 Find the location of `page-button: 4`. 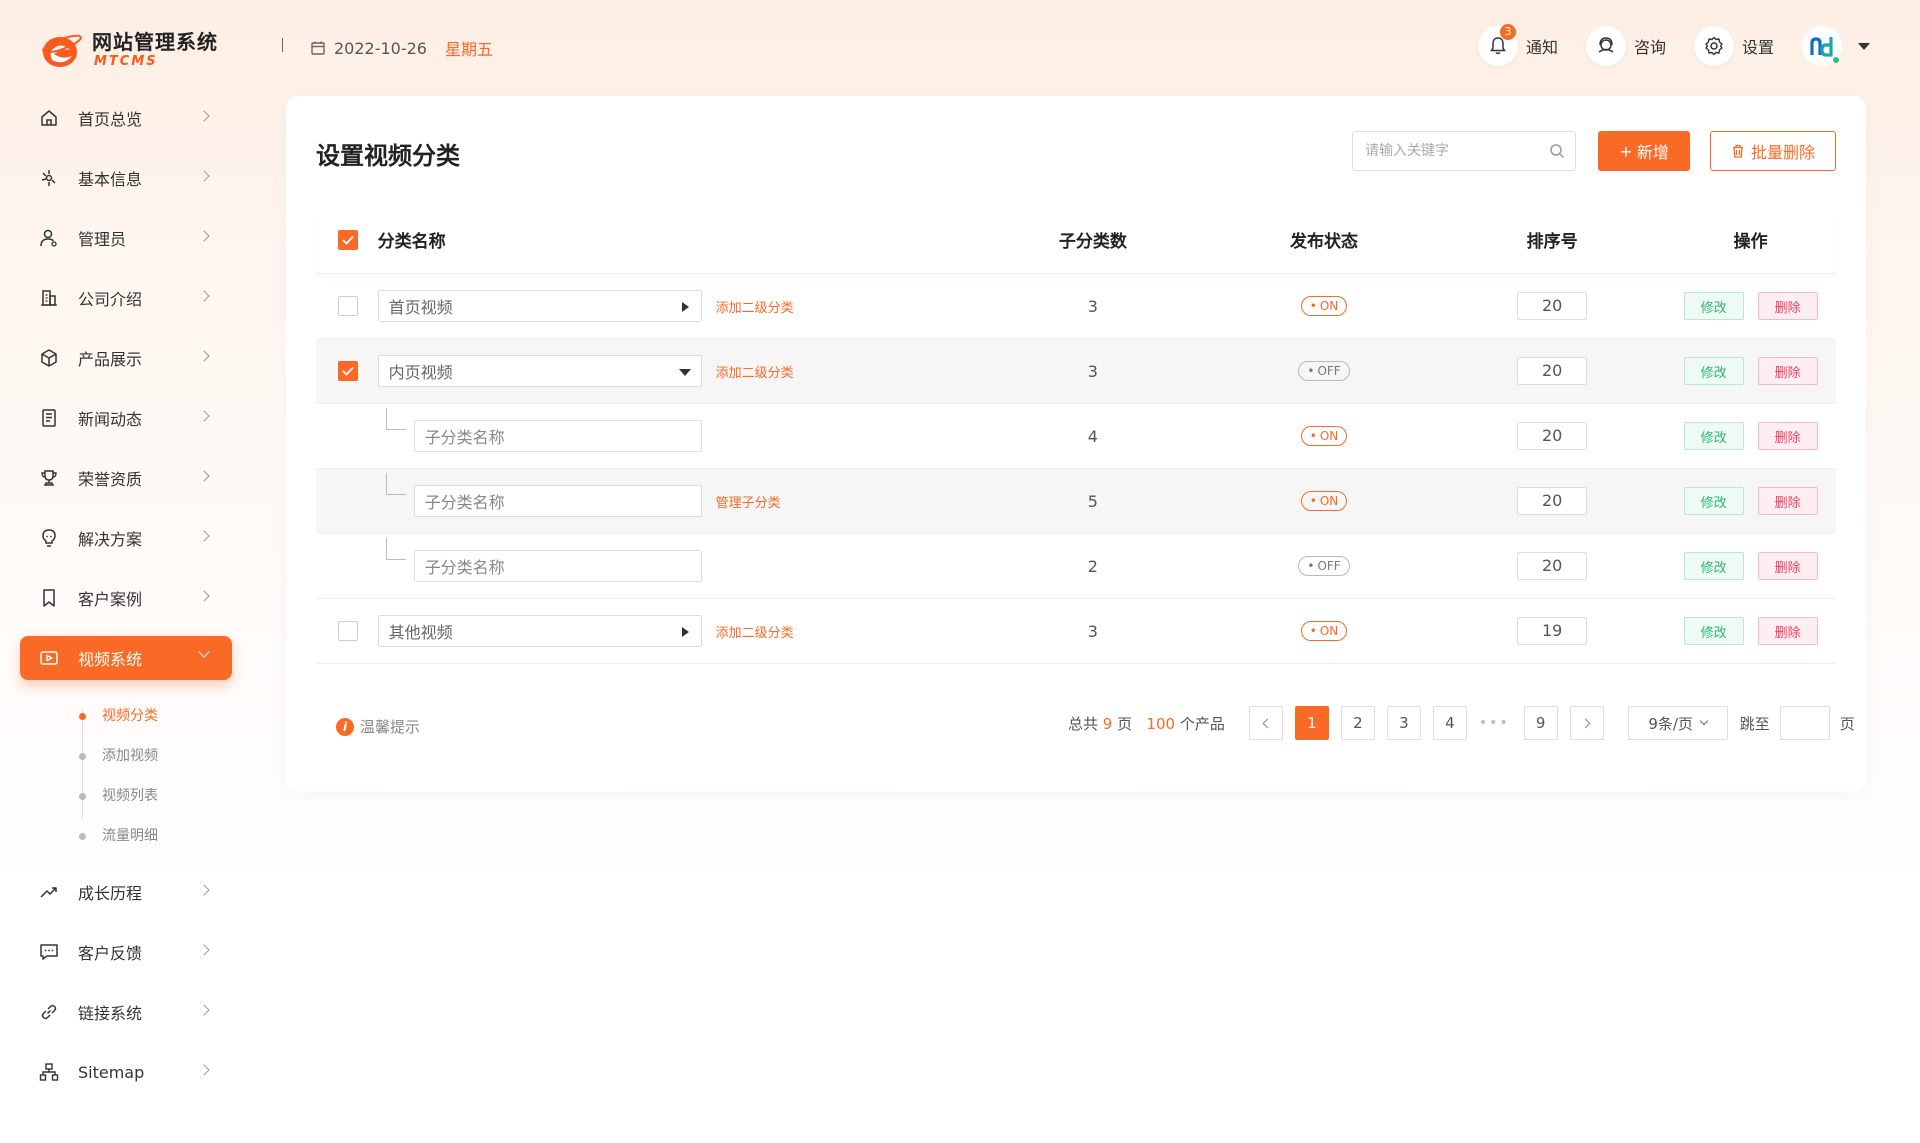

page-button: 4 is located at coordinates (1449, 723).